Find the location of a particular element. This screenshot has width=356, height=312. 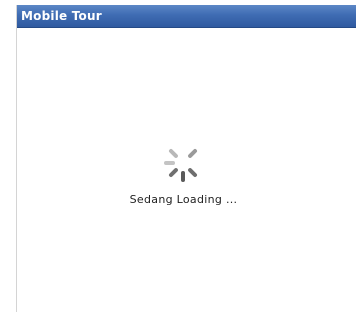

window-title: Mobile Tour is located at coordinates (61, 16).